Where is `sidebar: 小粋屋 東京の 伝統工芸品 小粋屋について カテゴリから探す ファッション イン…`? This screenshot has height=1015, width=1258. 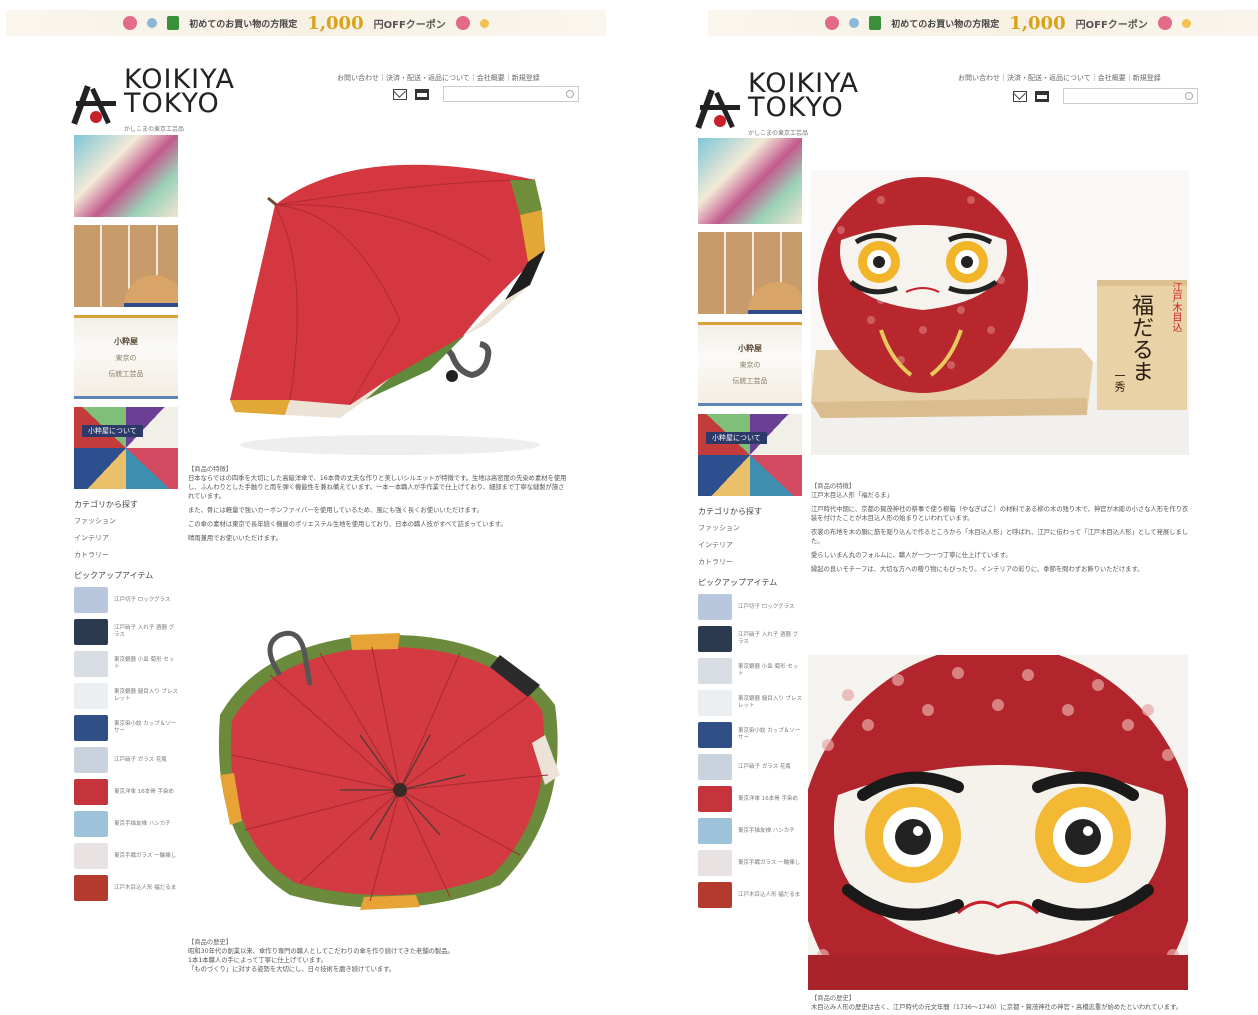 sidebar: 小粋屋 東京の 伝統工芸品 小粋屋について カテゴリから探す ファッション イン… is located at coordinates (126, 521).